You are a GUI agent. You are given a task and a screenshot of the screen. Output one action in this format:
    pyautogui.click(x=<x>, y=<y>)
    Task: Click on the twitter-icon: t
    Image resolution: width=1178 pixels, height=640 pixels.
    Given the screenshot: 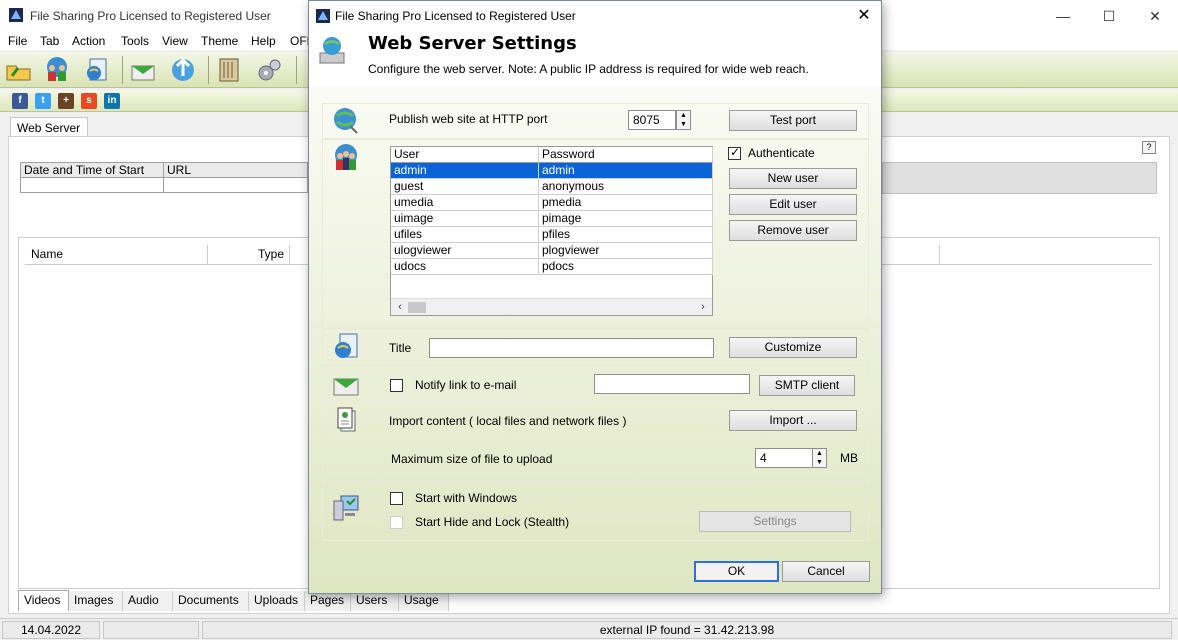 What is the action you would take?
    pyautogui.click(x=43, y=101)
    